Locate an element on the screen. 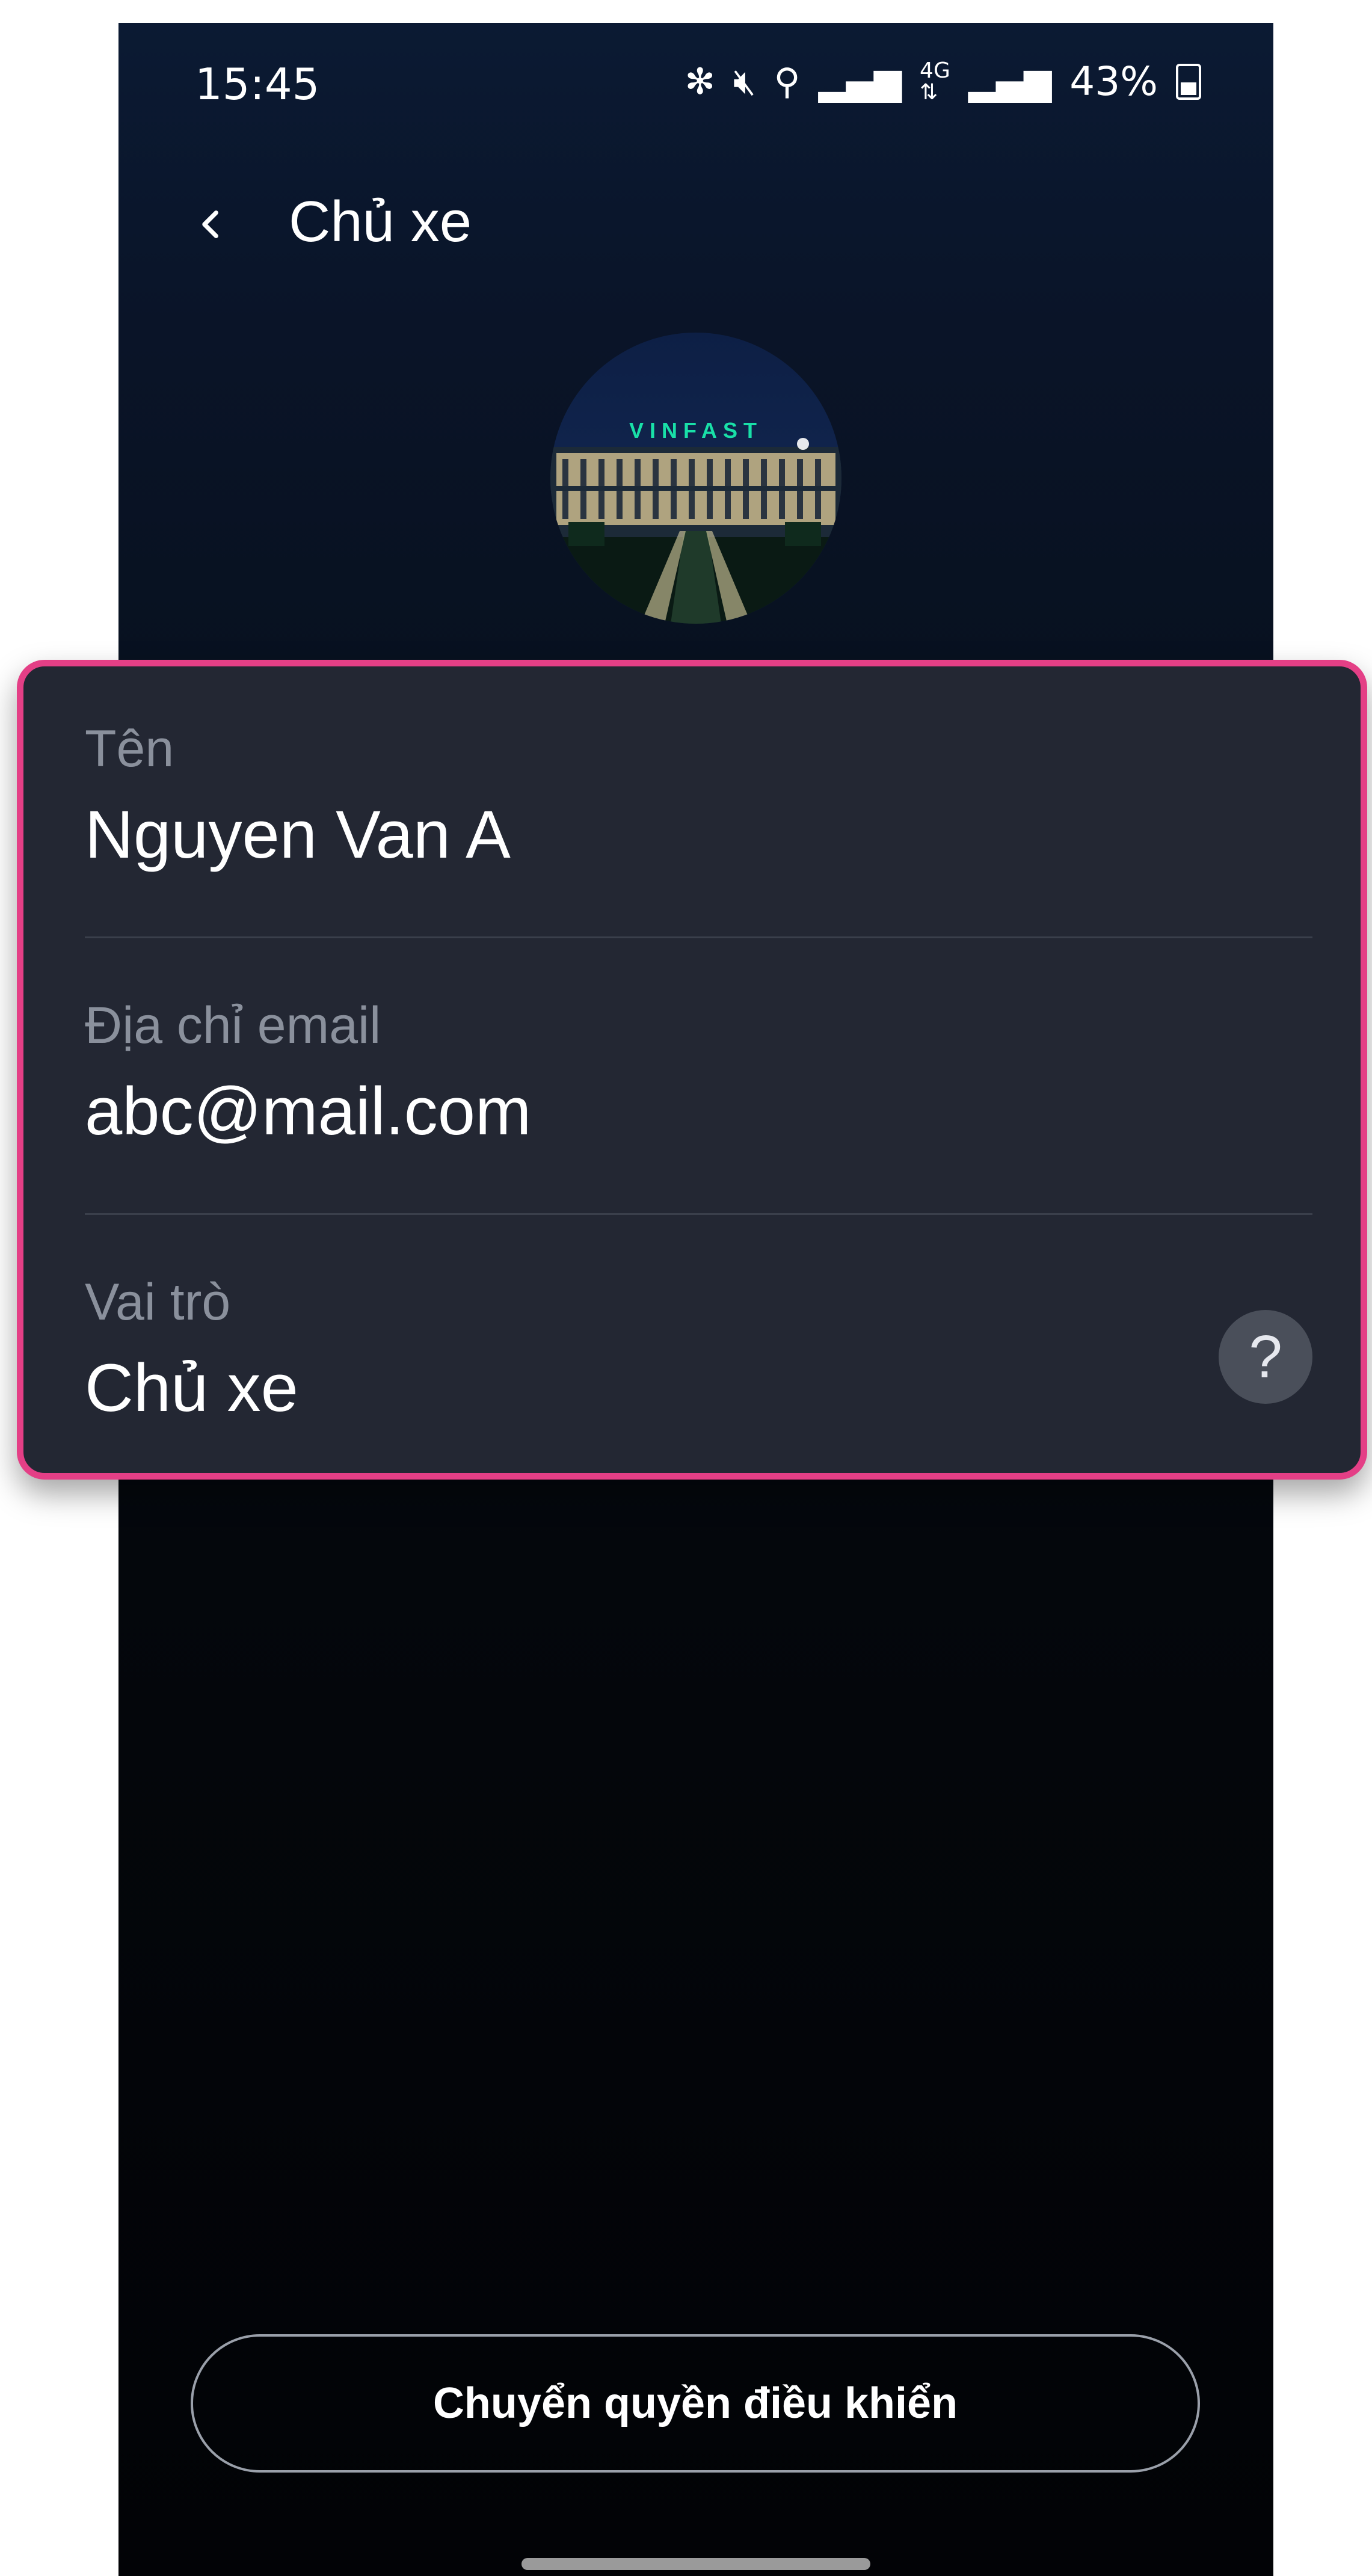 This screenshot has width=1372, height=2576. chevron-left-icon is located at coordinates (210, 225).